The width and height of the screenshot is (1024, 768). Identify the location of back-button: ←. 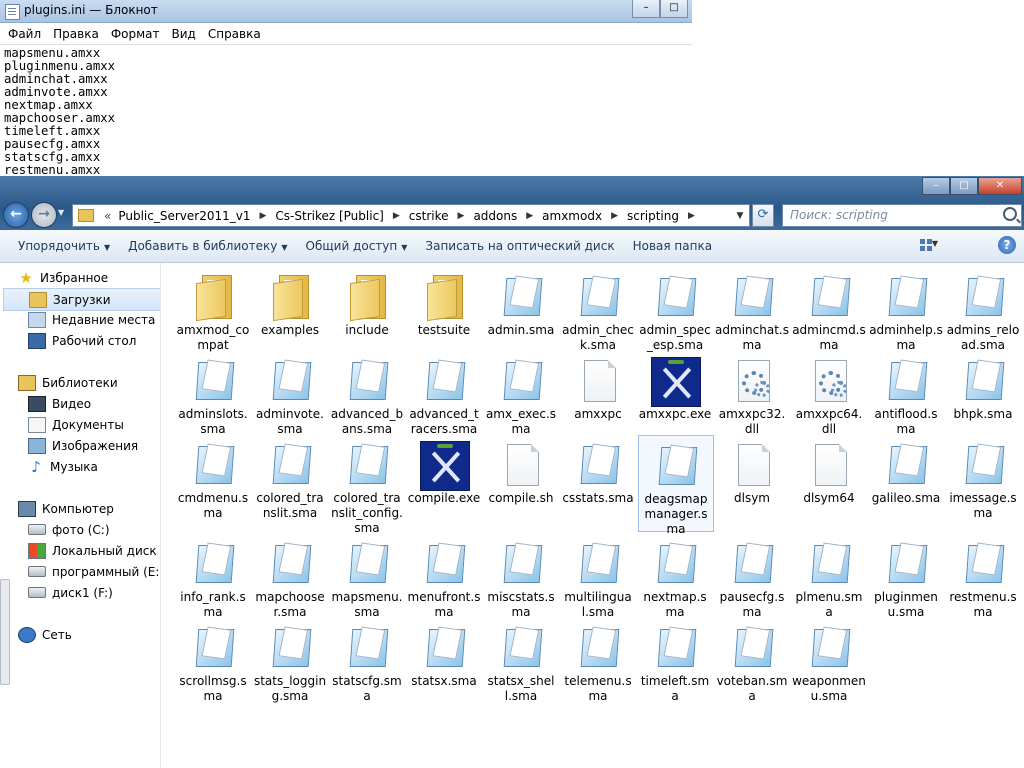
(16, 215).